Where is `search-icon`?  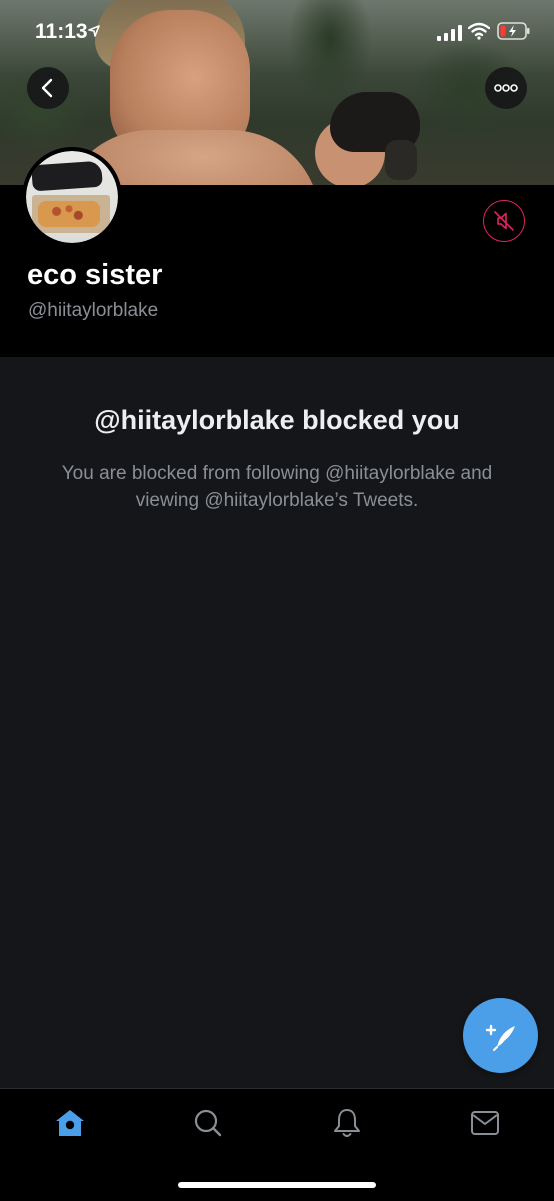 search-icon is located at coordinates (208, 1123).